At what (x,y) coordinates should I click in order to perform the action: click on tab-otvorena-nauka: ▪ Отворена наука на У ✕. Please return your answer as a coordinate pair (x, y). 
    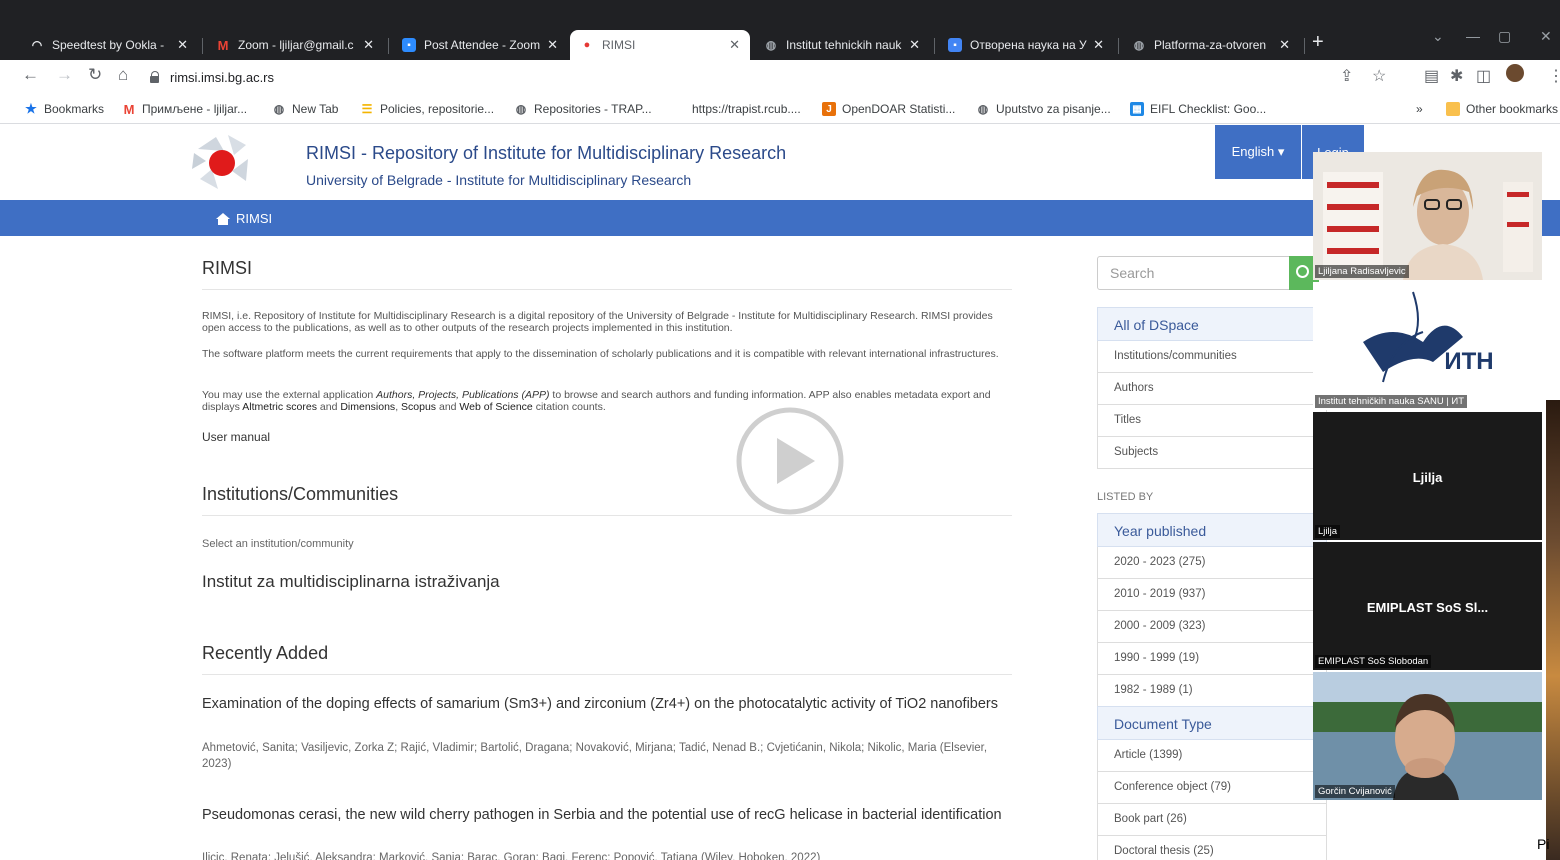
    Looking at the image, I should click on (1026, 45).